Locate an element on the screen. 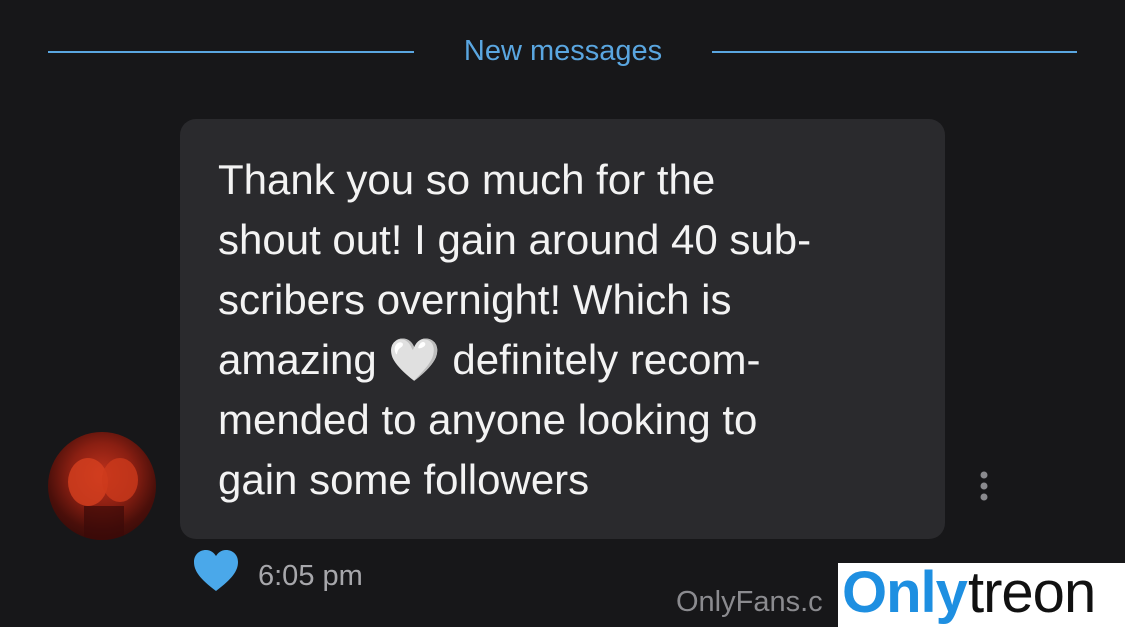 The width and height of the screenshot is (1125, 627). divider-line-right is located at coordinates (894, 52).